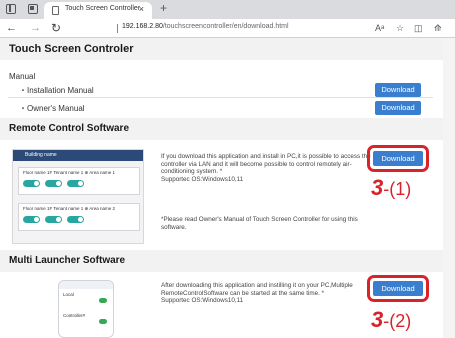 This screenshot has height=338, width=455. What do you see at coordinates (192, 172) in the screenshot?
I see `remote-desc-line: conditioning system. *` at bounding box center [192, 172].